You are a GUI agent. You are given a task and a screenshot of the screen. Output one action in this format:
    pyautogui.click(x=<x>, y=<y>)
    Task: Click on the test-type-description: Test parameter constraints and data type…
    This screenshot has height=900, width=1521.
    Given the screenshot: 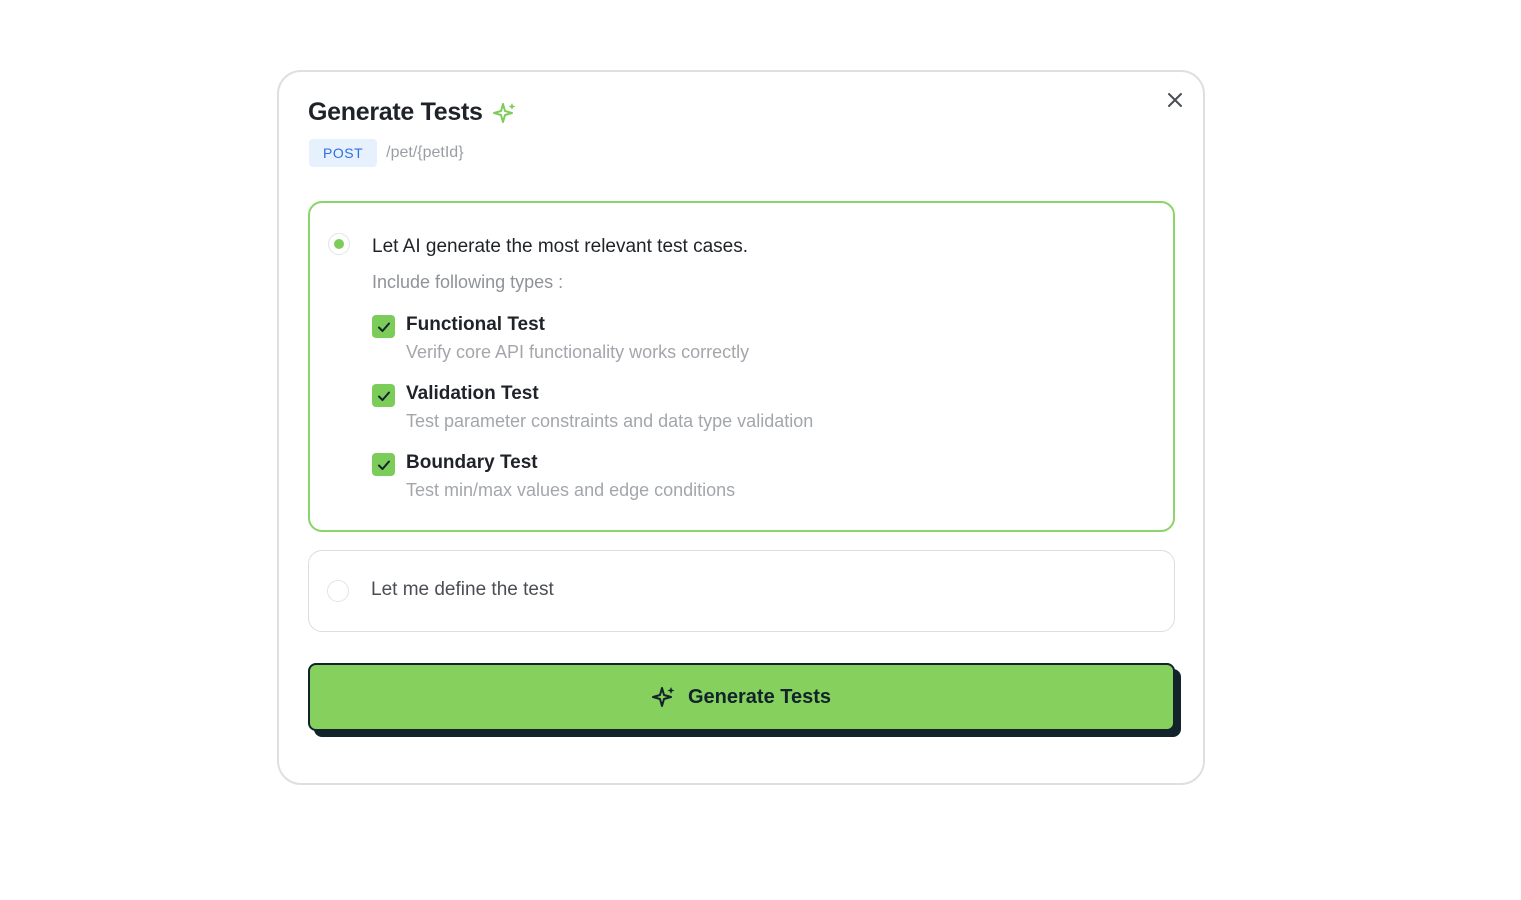 What is the action you would take?
    pyautogui.click(x=610, y=421)
    